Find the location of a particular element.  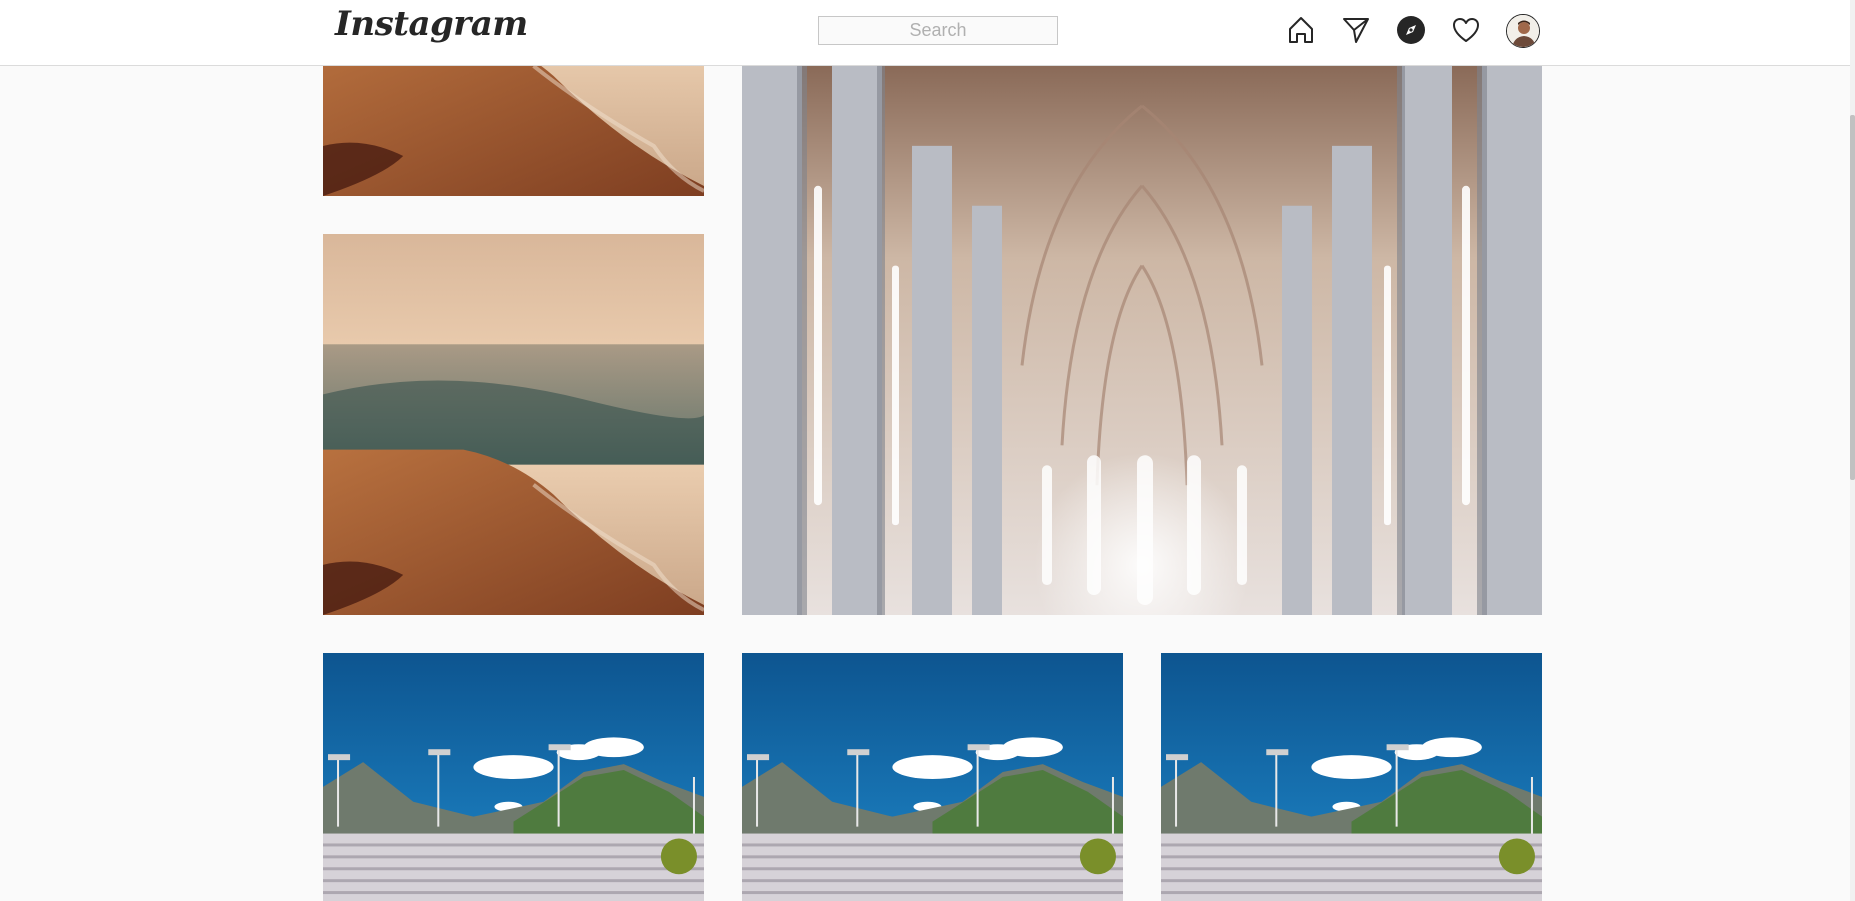

top-navigation-bar: Instagram is located at coordinates (925, 33).